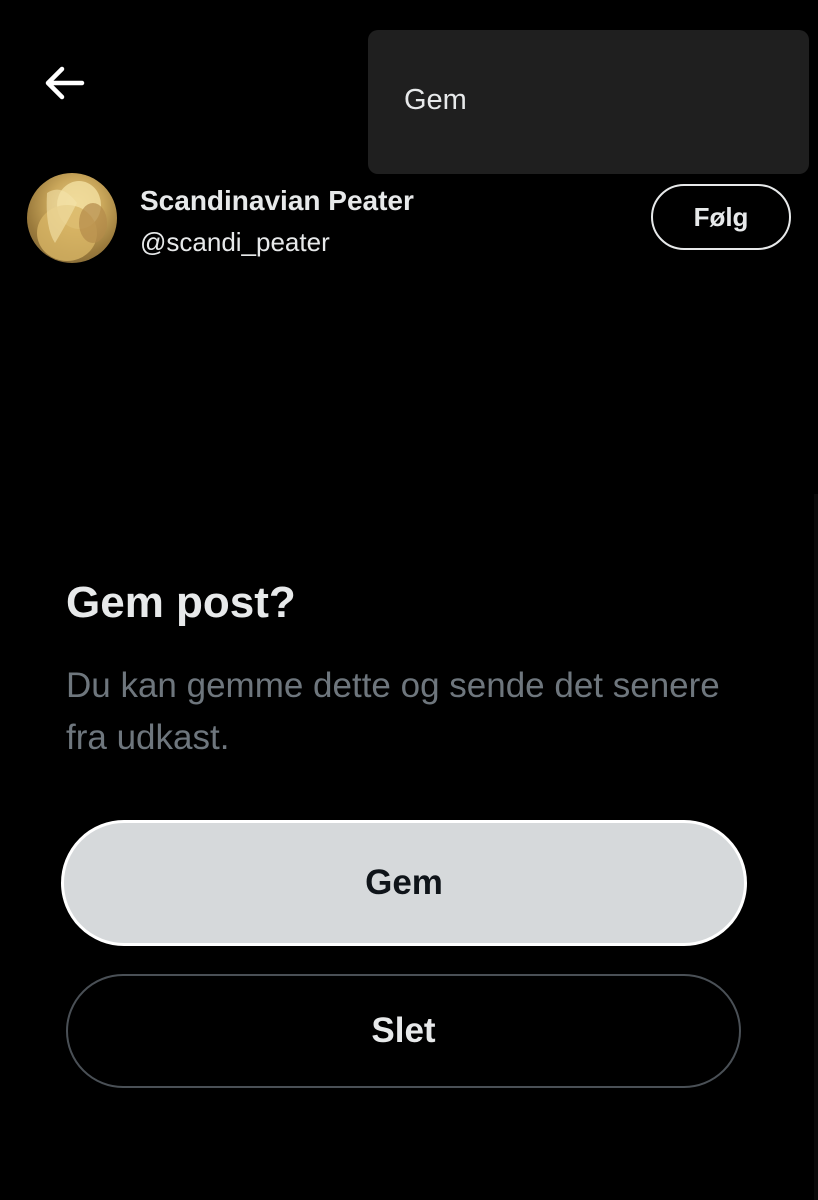 Image resolution: width=818 pixels, height=1200 pixels. Describe the element at coordinates (721, 217) in the screenshot. I see `follow-button: Følg` at that location.